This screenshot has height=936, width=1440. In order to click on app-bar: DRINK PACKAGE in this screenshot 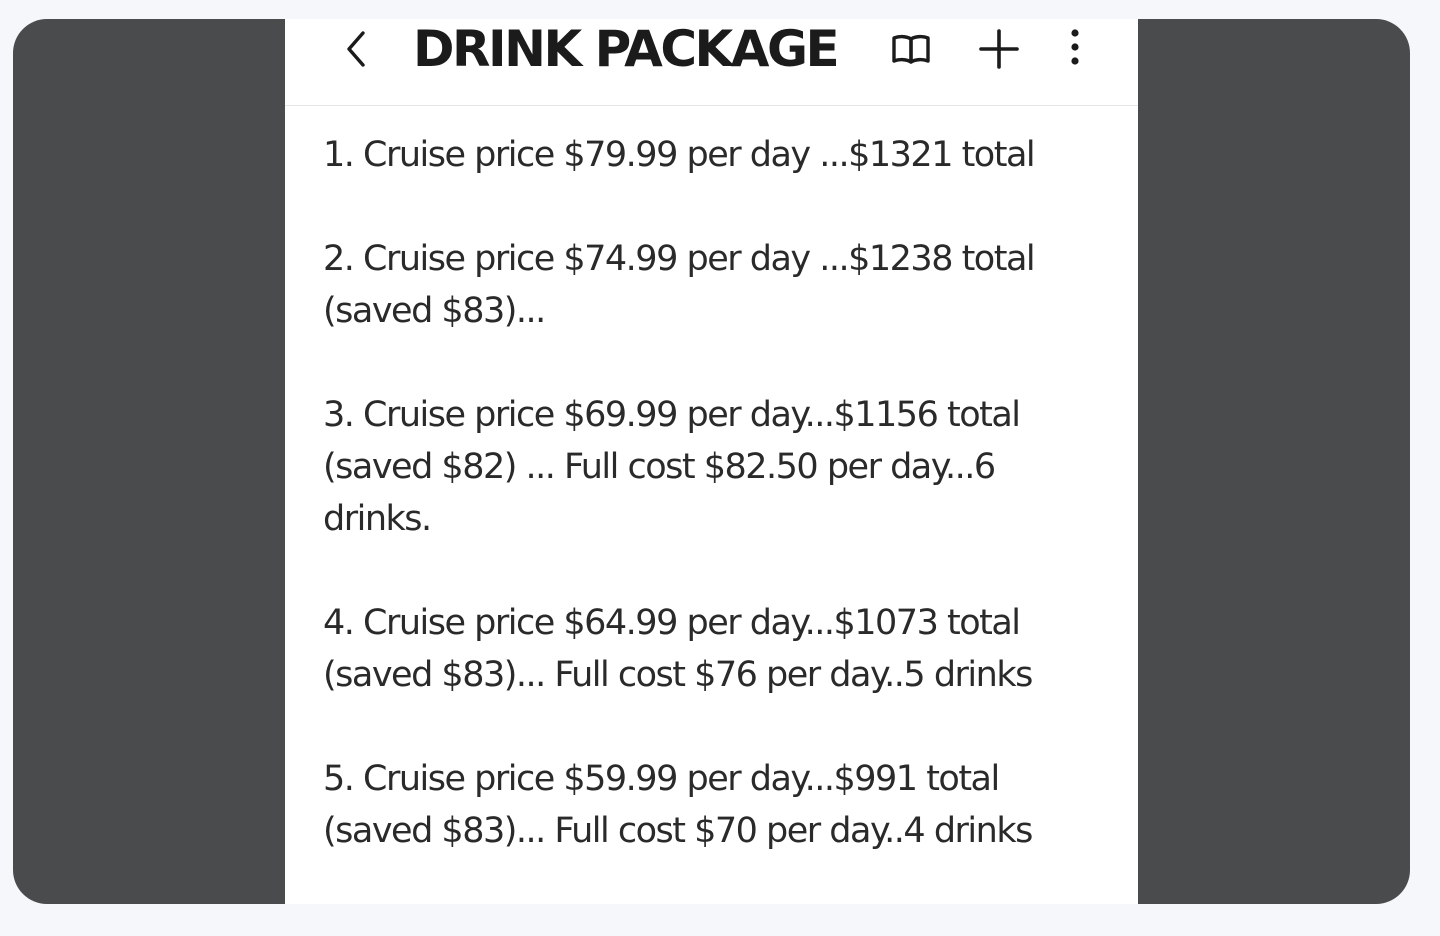, I will do `click(711, 62)`.